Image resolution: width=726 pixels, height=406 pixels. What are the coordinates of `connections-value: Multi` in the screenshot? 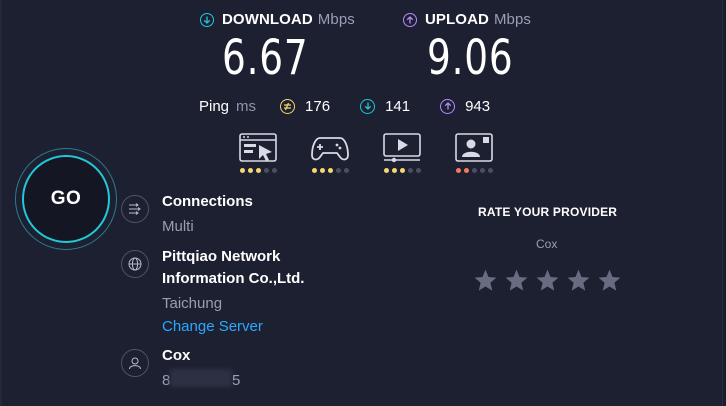 It's located at (178, 227).